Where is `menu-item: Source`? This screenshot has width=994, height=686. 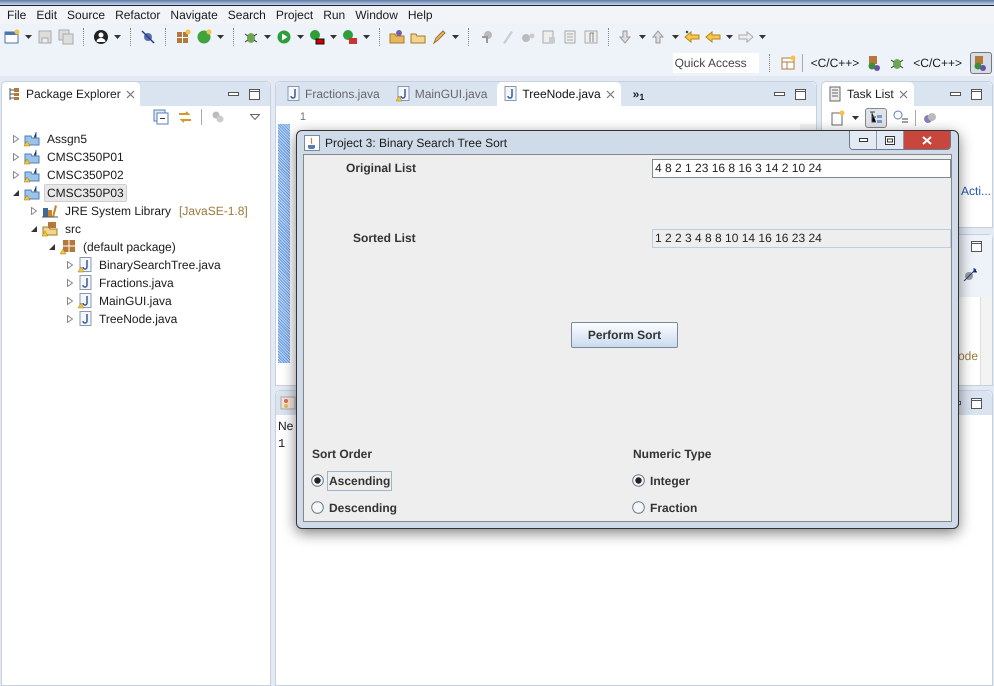
menu-item: Source is located at coordinates (86, 15).